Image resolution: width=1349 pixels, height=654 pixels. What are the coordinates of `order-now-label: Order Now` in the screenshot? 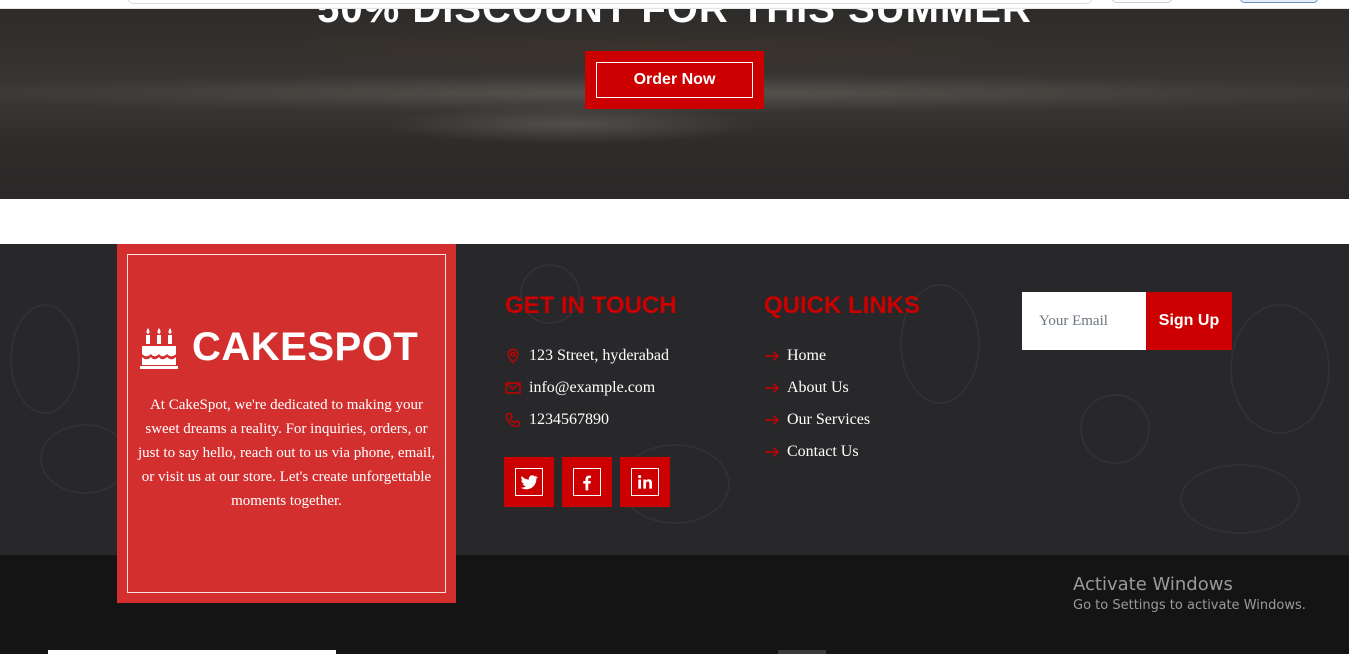 It's located at (674, 80).